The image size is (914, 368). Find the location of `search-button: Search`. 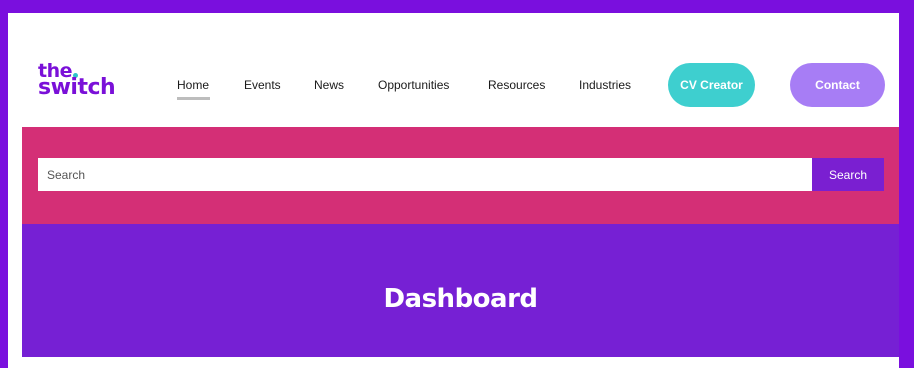

search-button: Search is located at coordinates (848, 174).